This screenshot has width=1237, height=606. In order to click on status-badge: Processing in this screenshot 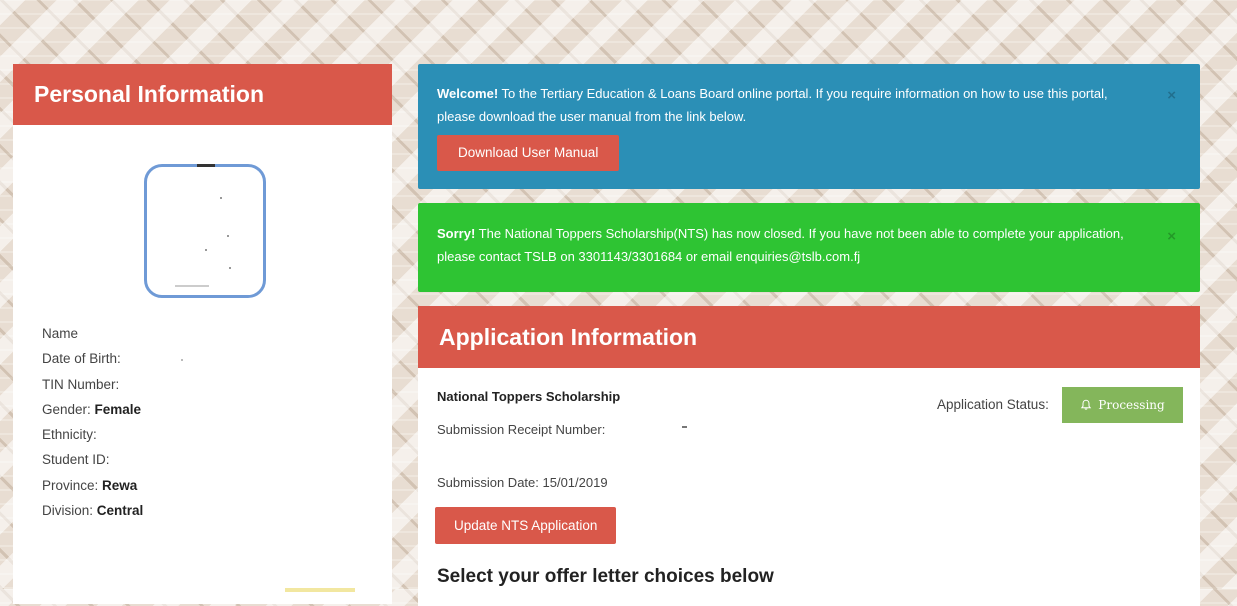, I will do `click(1122, 405)`.